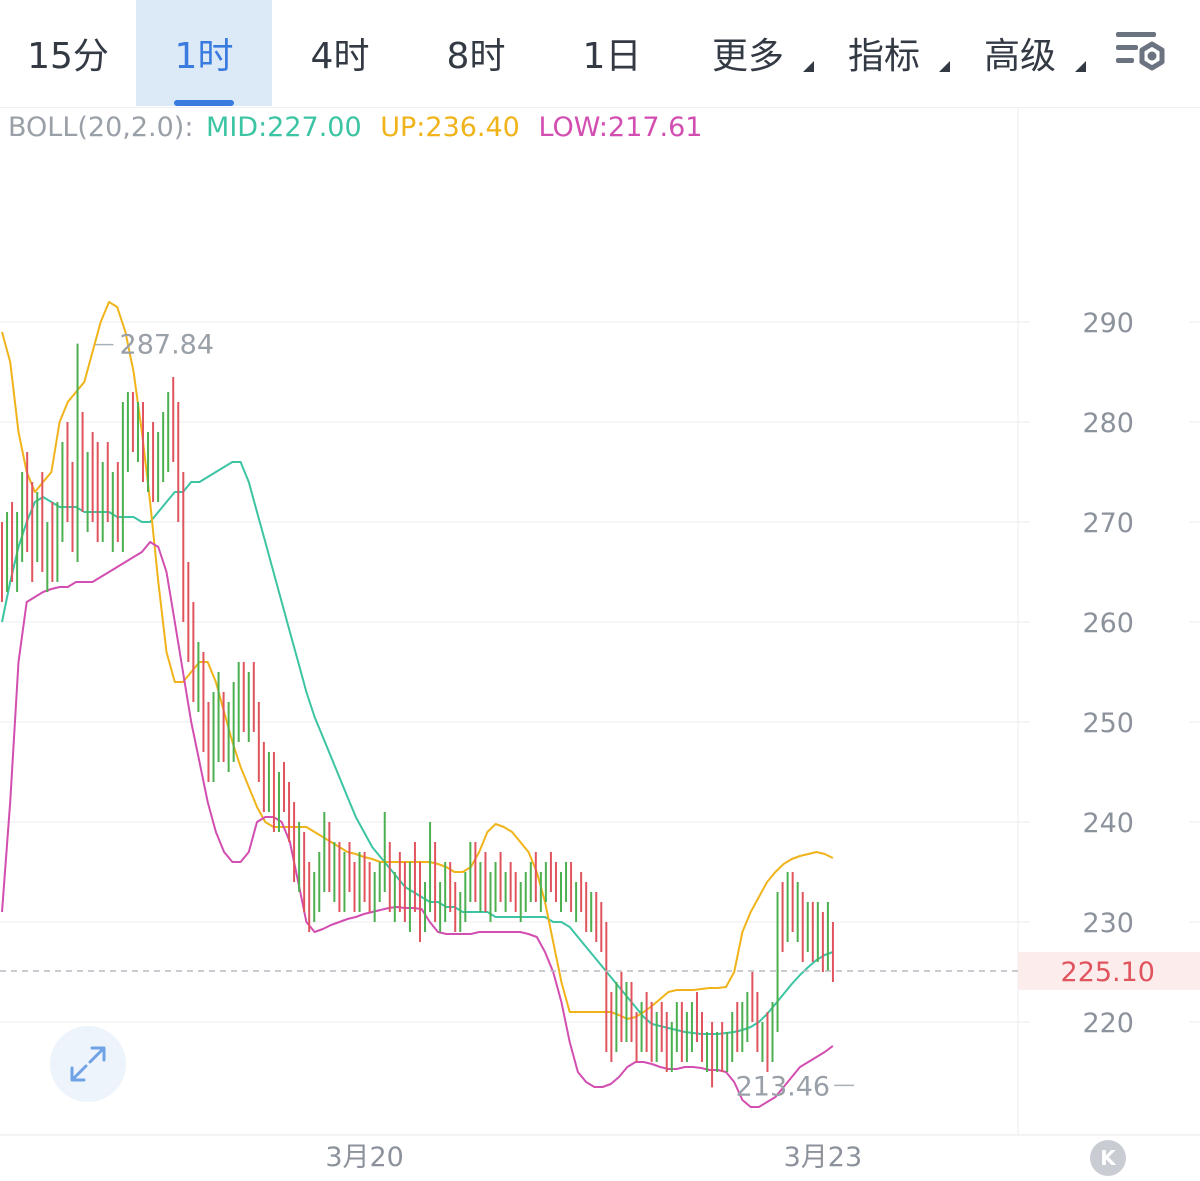 The width and height of the screenshot is (1200, 1181). Describe the element at coordinates (364, 1157) in the screenshot. I see `x-tick-label: 3月20` at that location.